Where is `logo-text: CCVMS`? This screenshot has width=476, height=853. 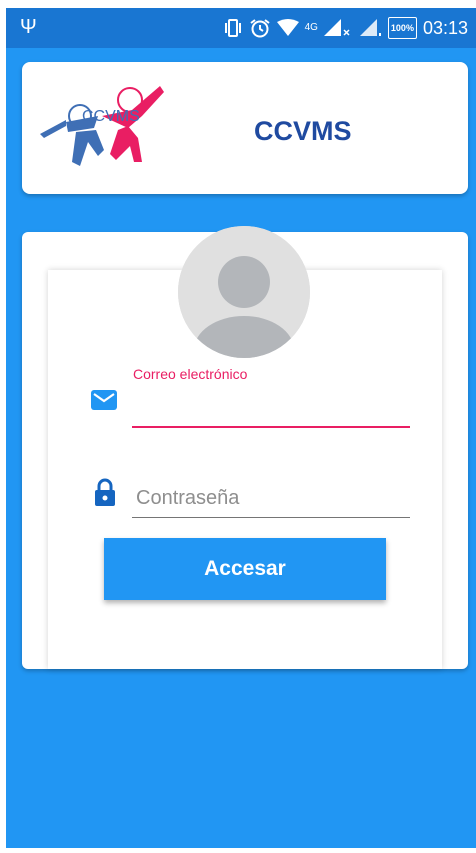
logo-text: CCVMS is located at coordinates (111, 116).